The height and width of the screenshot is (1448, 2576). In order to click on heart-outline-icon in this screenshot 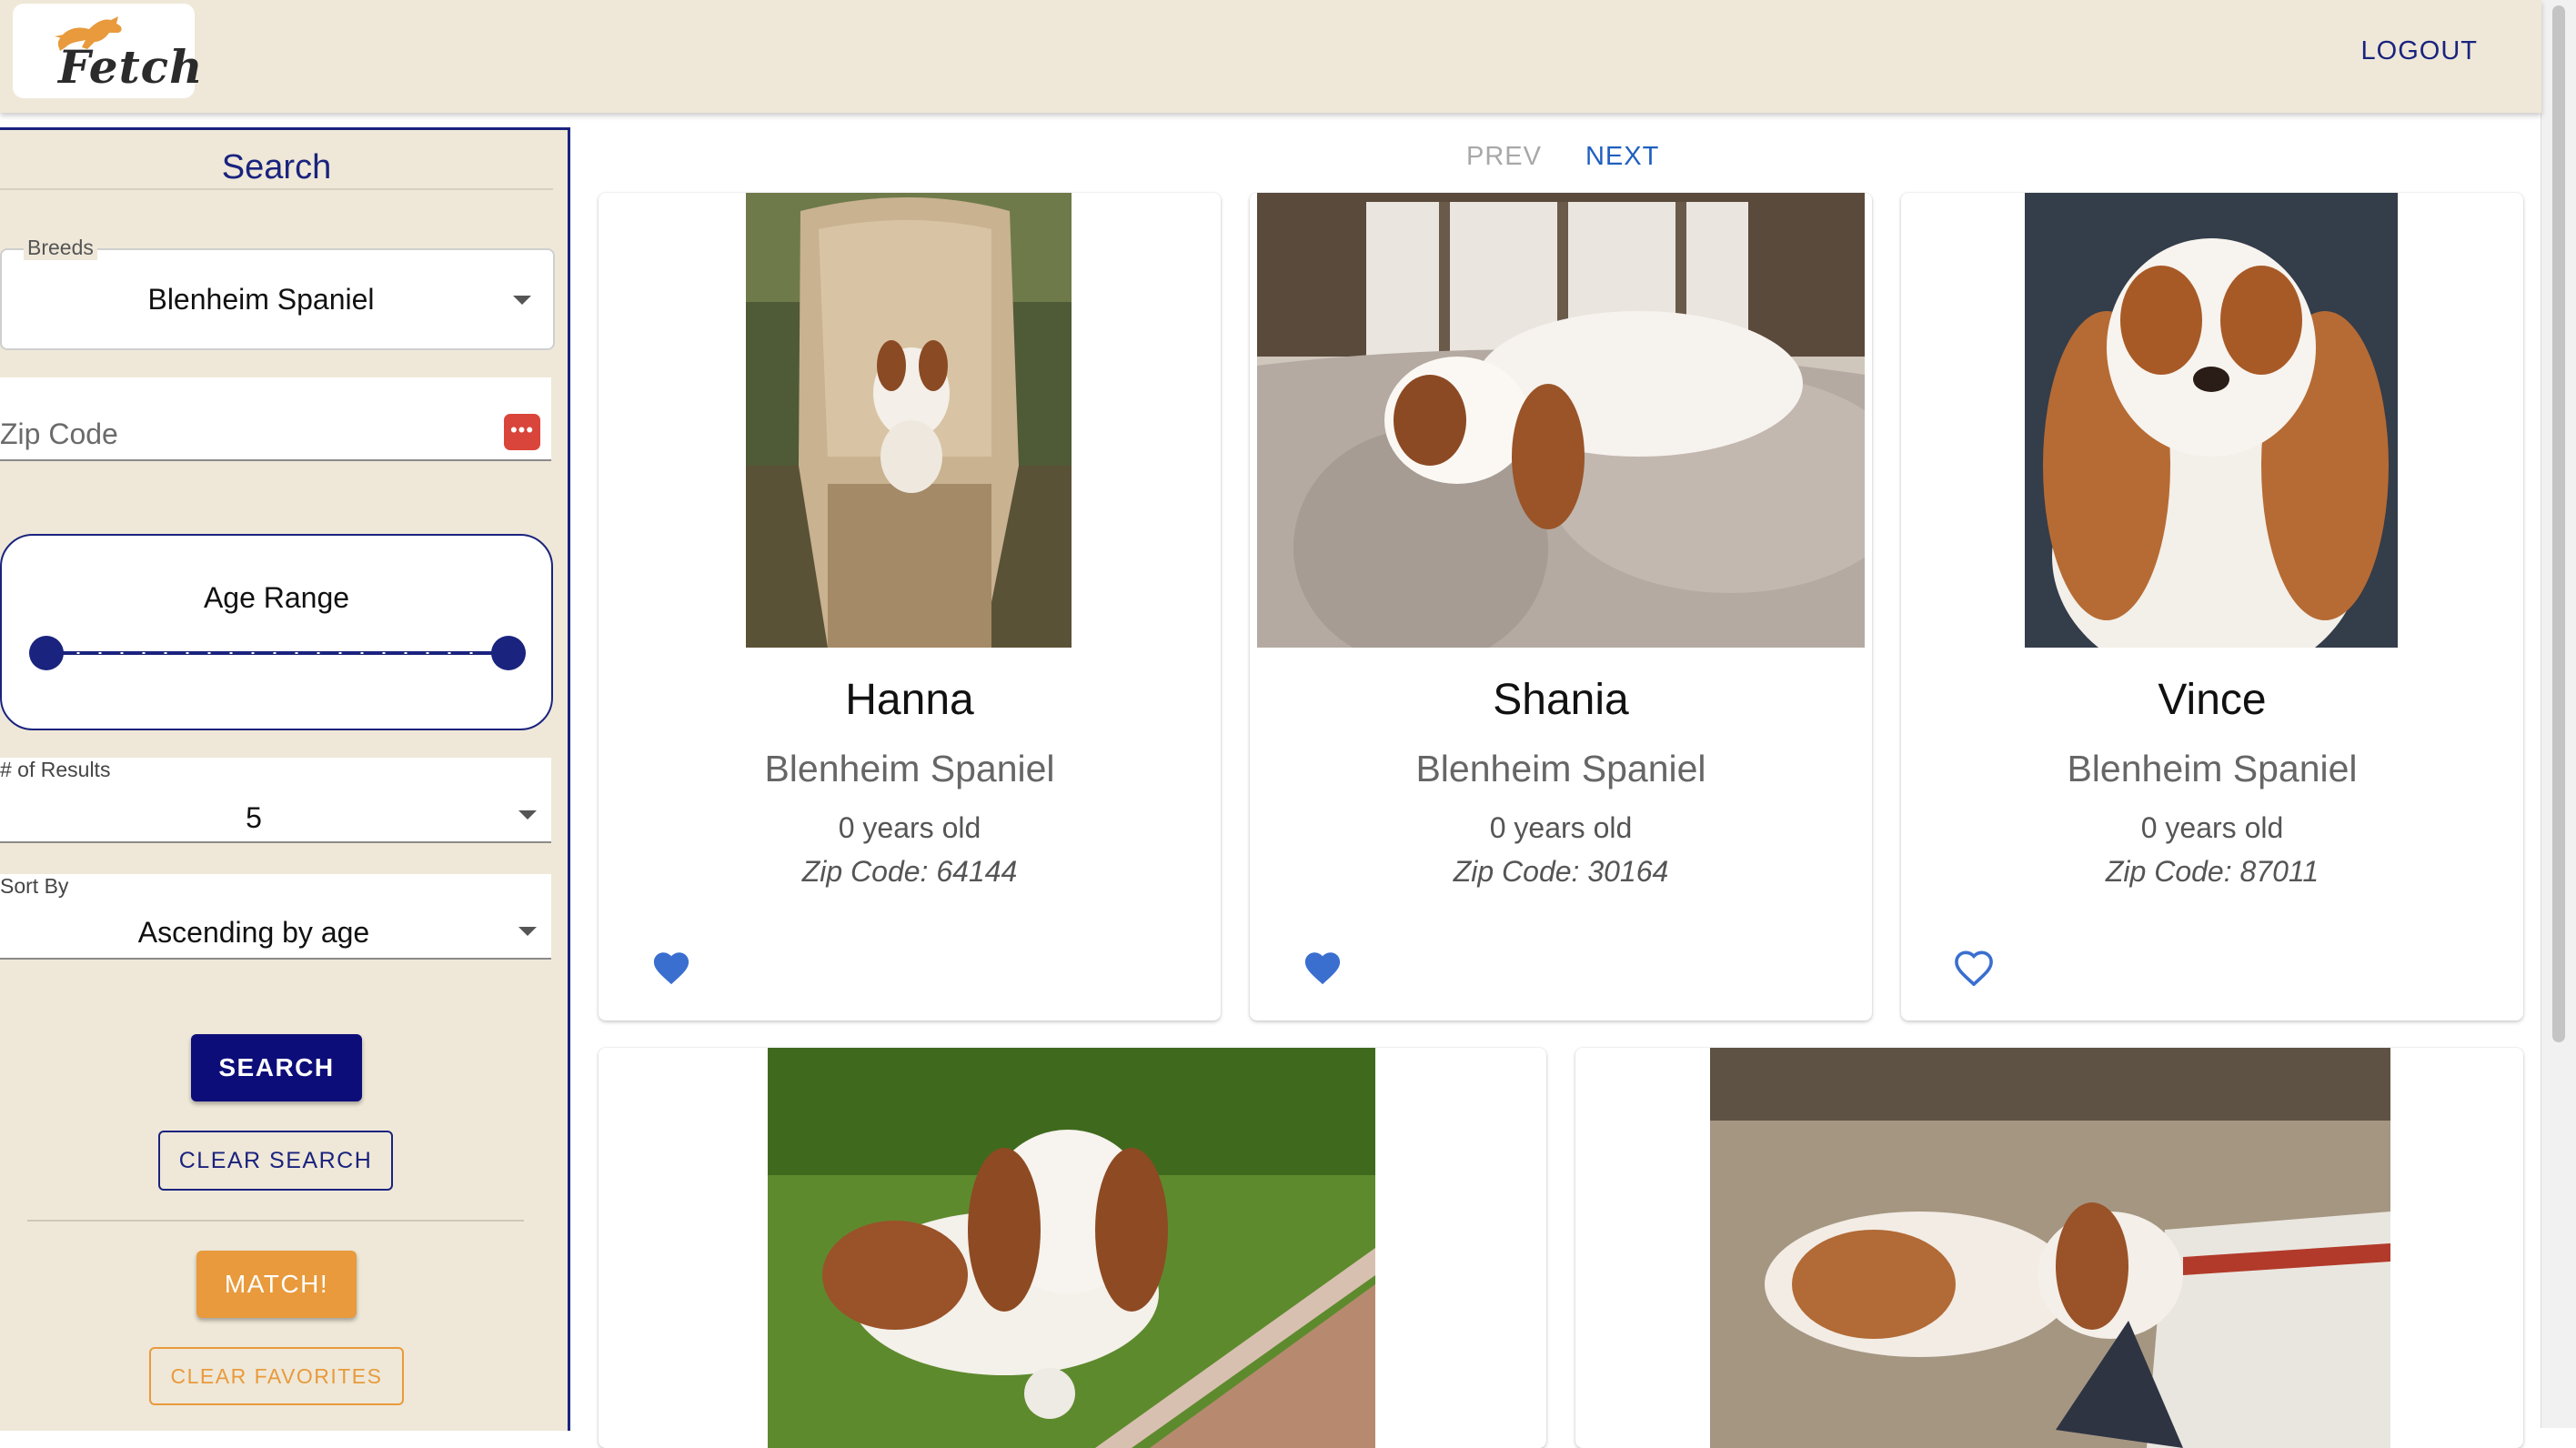, I will do `click(1974, 968)`.